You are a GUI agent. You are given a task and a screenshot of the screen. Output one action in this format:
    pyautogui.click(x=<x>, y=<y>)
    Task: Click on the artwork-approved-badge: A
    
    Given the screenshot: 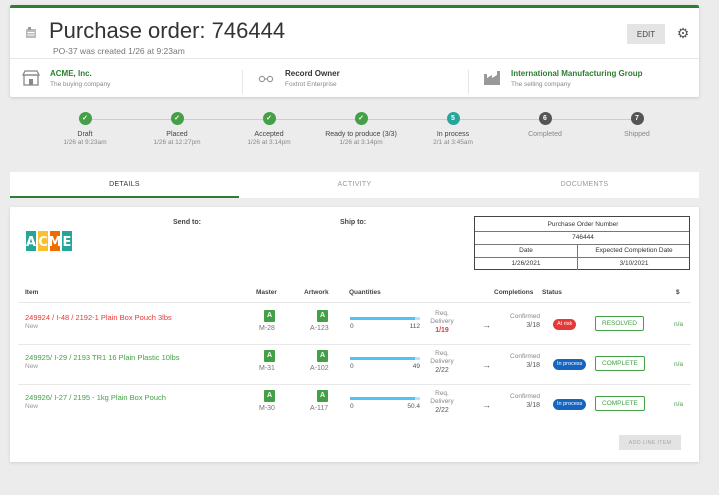 What is the action you would take?
    pyautogui.click(x=322, y=316)
    